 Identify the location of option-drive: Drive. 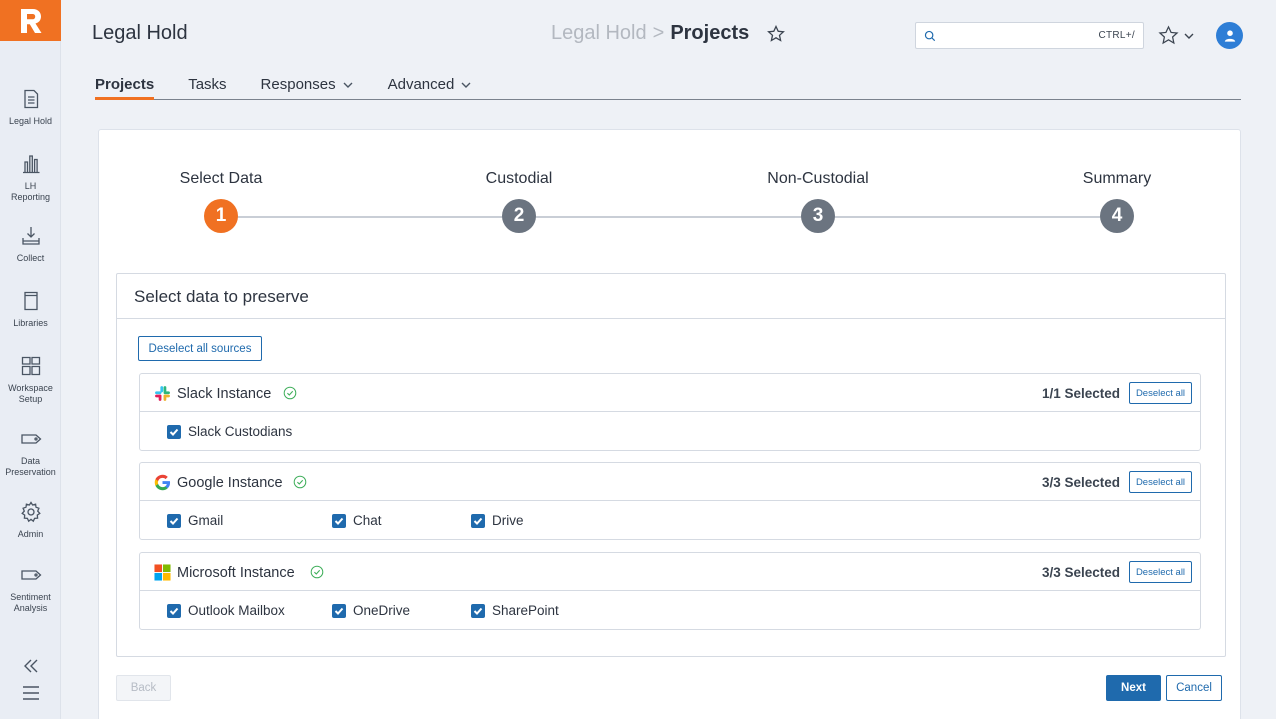
(497, 520).